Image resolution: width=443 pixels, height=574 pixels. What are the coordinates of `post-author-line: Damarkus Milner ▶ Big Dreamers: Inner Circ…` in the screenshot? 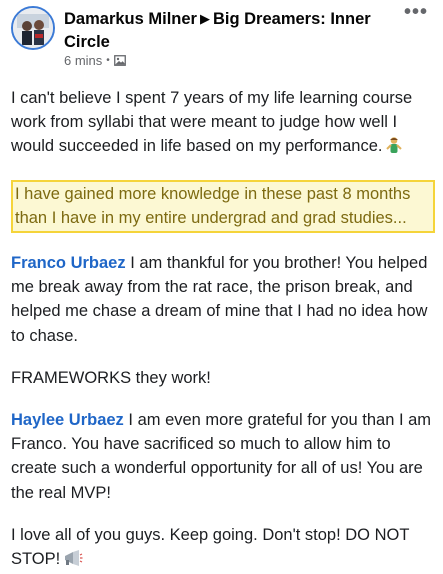 It's located at (229, 30).